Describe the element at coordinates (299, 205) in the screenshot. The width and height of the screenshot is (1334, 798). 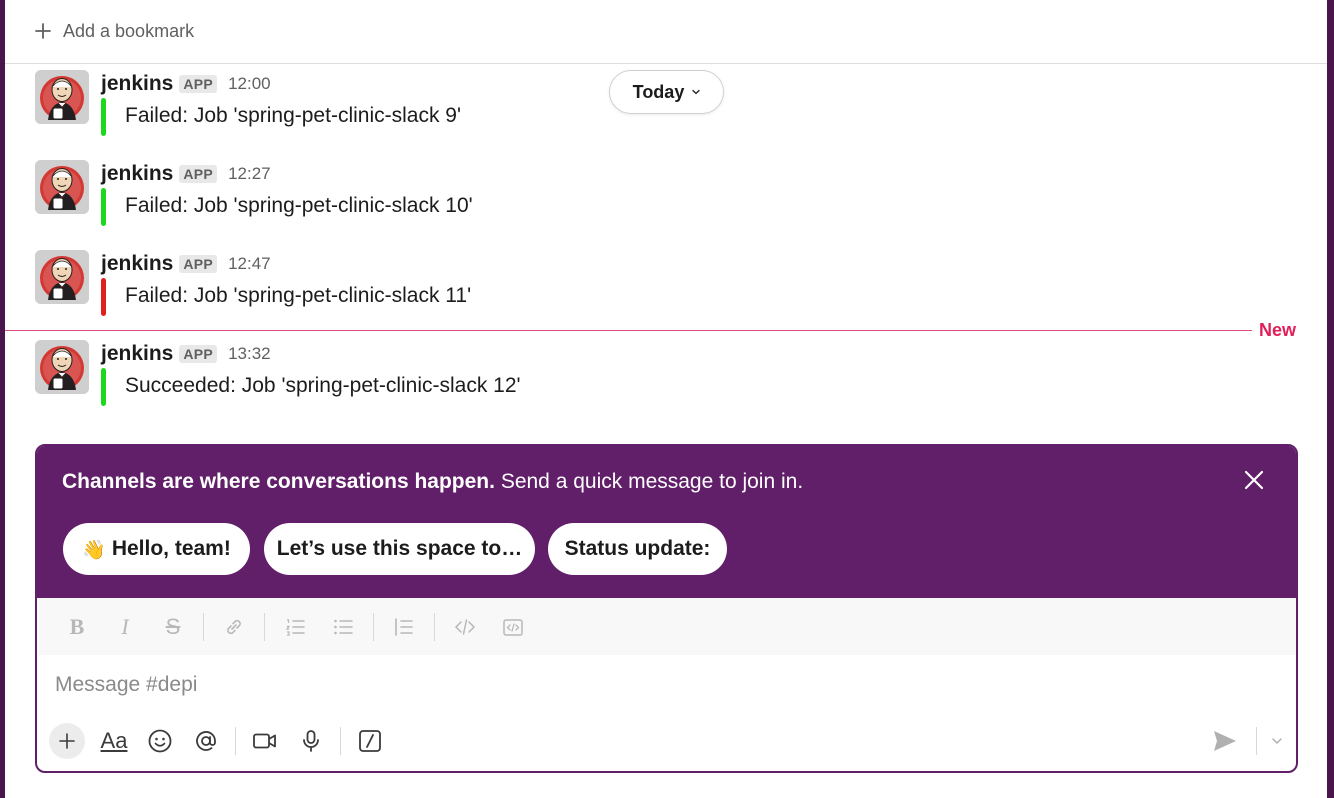
I see `message-text: Failed: Job 'spring-pet-clinic-slack 10'` at that location.